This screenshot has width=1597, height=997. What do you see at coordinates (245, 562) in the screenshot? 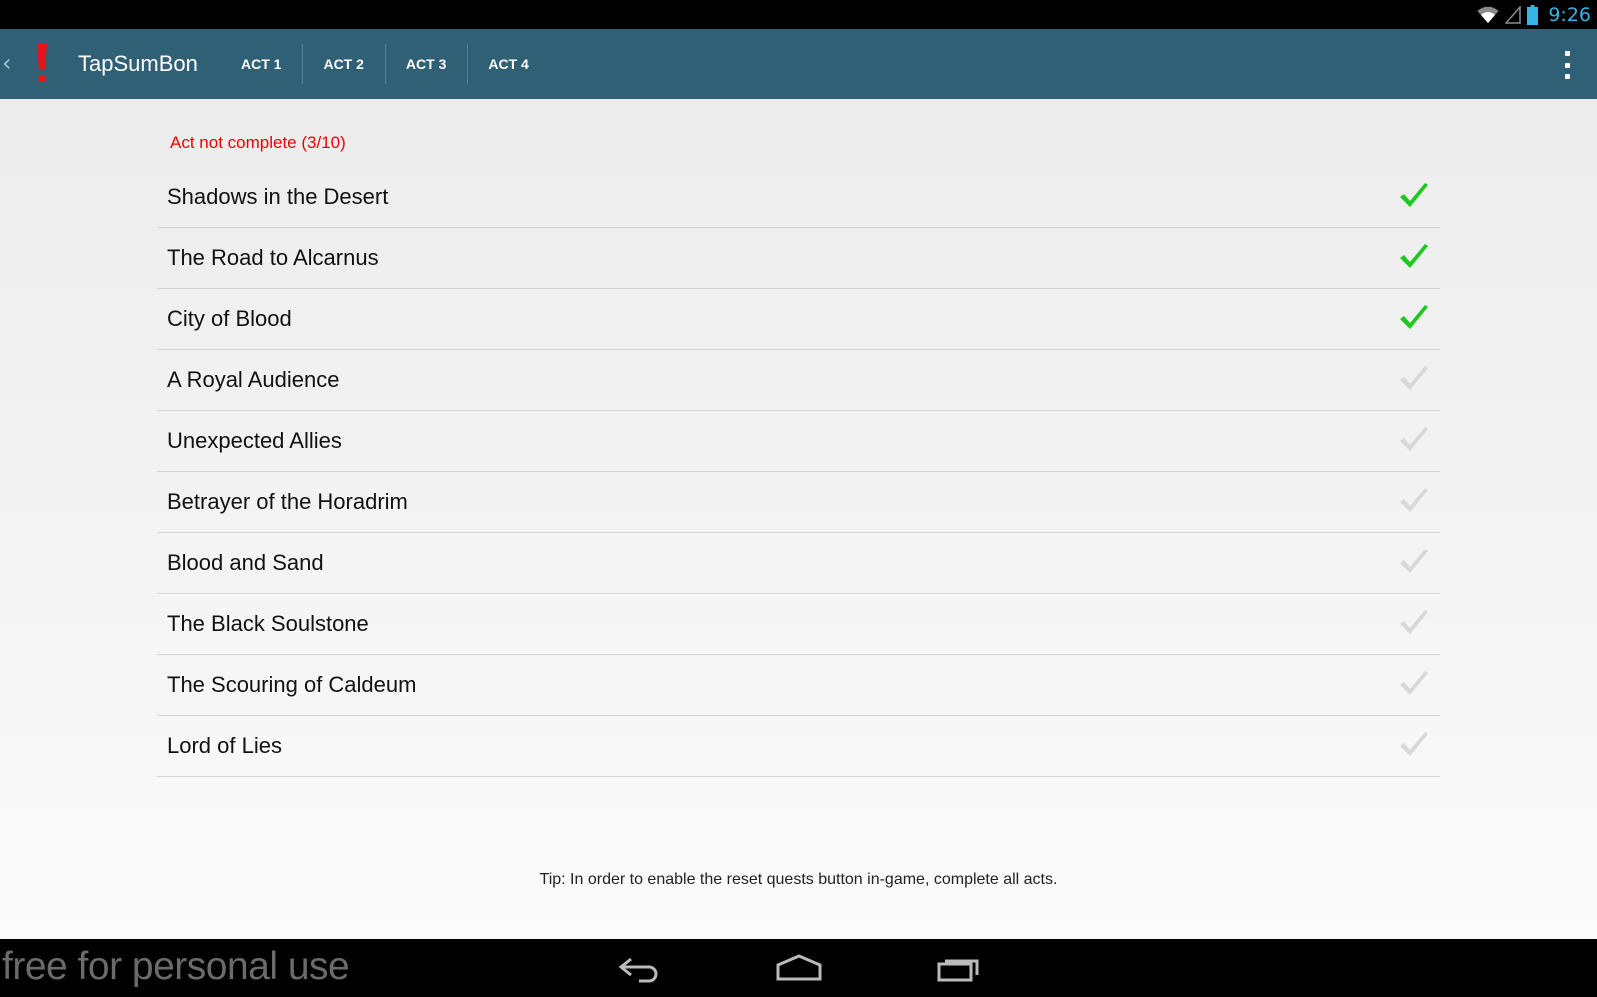
I see `quest-name: Blood and Sand` at bounding box center [245, 562].